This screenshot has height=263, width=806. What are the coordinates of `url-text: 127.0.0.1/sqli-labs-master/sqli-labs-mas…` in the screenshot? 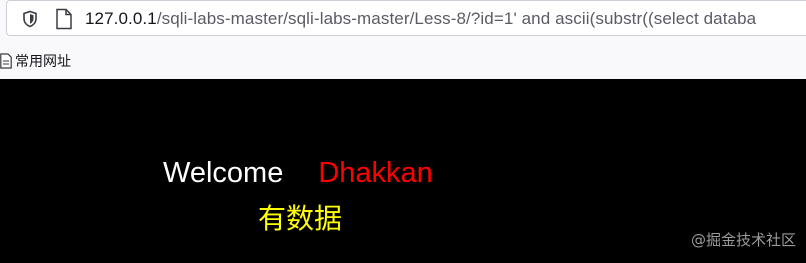 It's located at (420, 19).